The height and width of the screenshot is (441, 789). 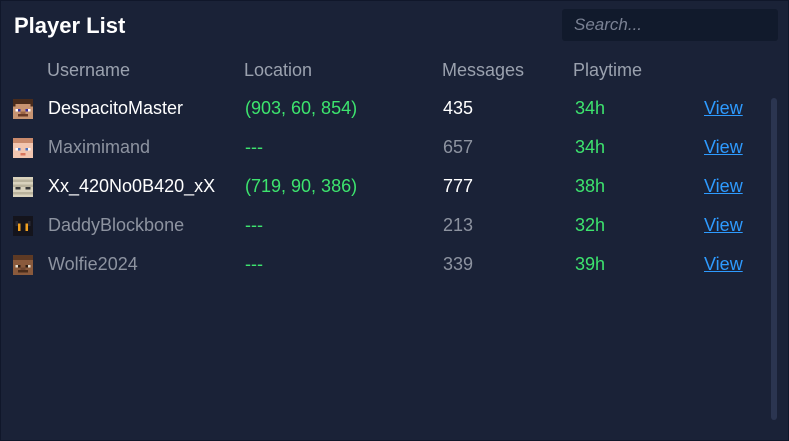 I want to click on page-title: Player List, so click(x=70, y=25).